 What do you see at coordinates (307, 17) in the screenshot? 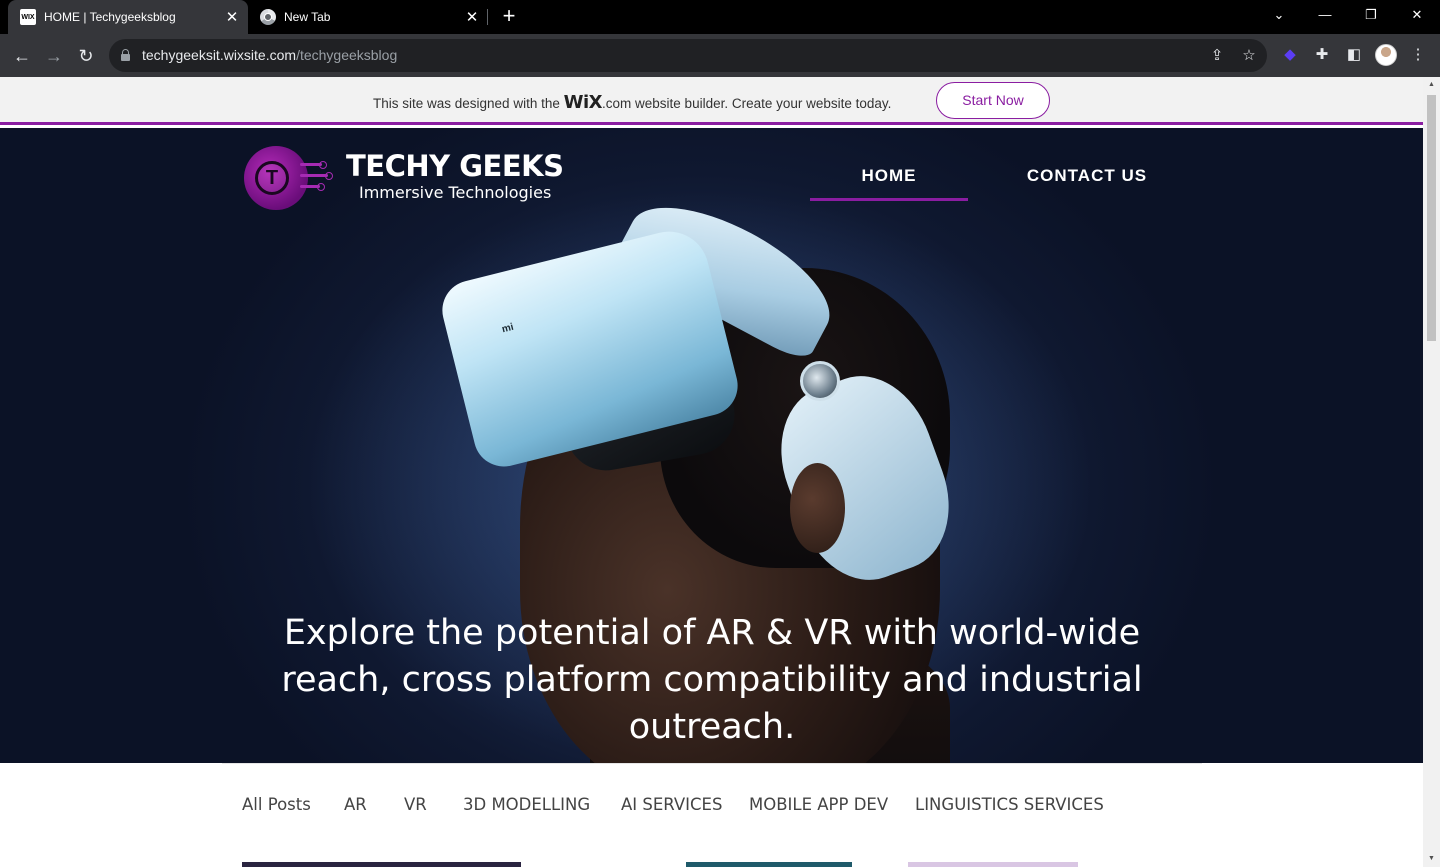
I see `tab-title: New Tab` at bounding box center [307, 17].